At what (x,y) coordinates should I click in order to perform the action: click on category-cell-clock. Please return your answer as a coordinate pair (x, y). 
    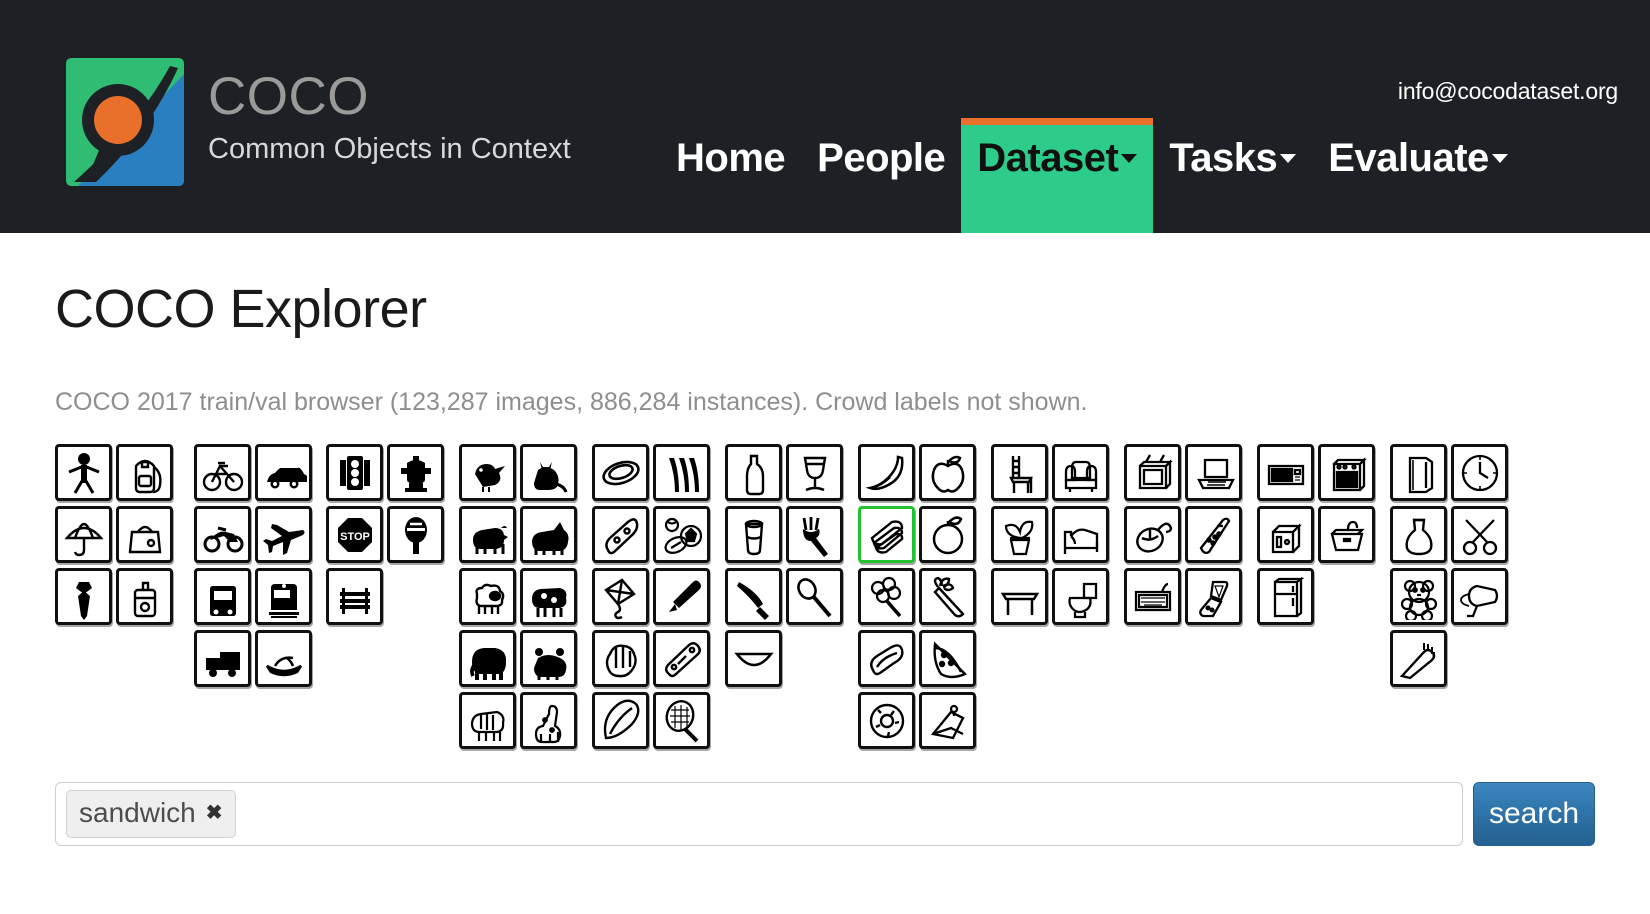
    Looking at the image, I should click on (1479, 472).